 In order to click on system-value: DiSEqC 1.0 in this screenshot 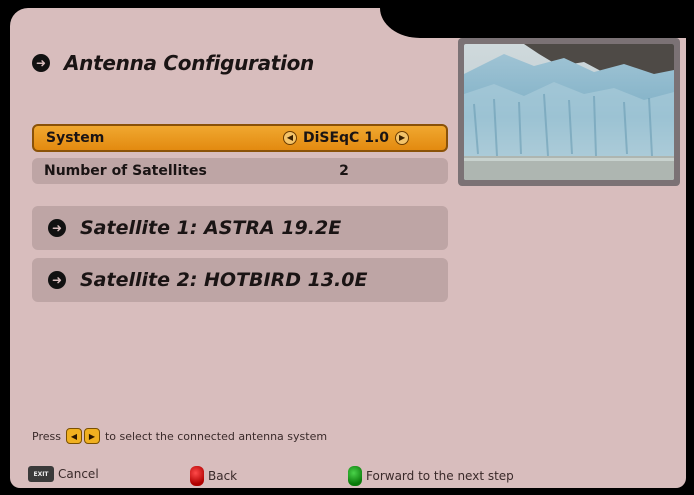, I will do `click(346, 138)`.